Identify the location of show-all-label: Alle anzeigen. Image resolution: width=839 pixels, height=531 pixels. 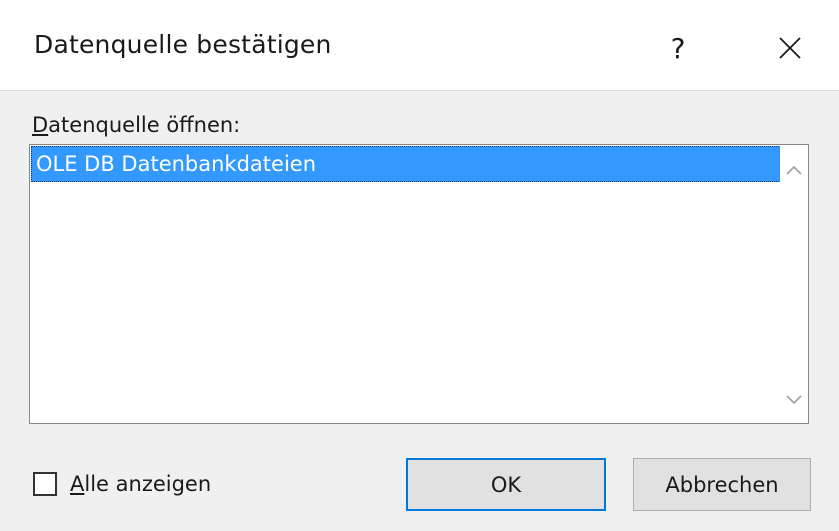
(140, 484).